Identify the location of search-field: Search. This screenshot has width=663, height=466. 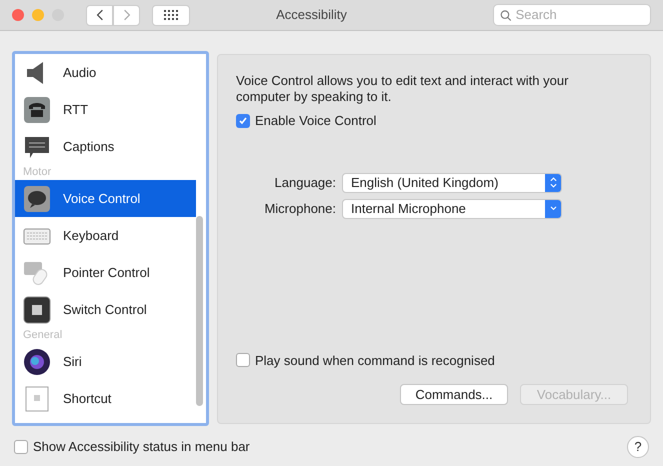
(580, 15).